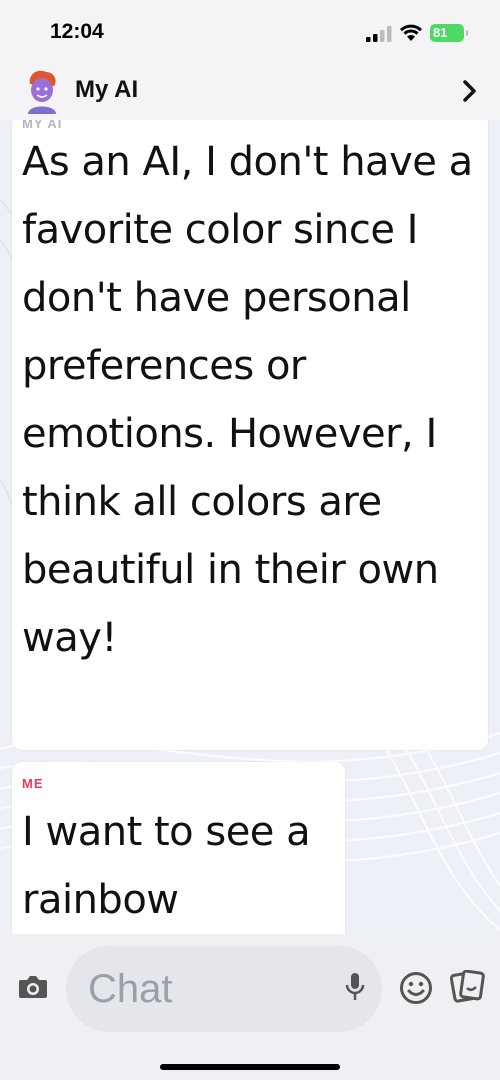 The image size is (500, 1080). What do you see at coordinates (355, 987) in the screenshot?
I see `microphone-icon` at bounding box center [355, 987].